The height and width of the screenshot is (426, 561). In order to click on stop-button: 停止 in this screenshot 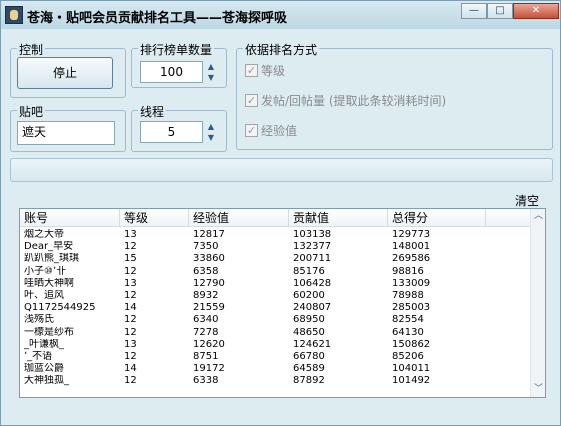, I will do `click(65, 73)`.